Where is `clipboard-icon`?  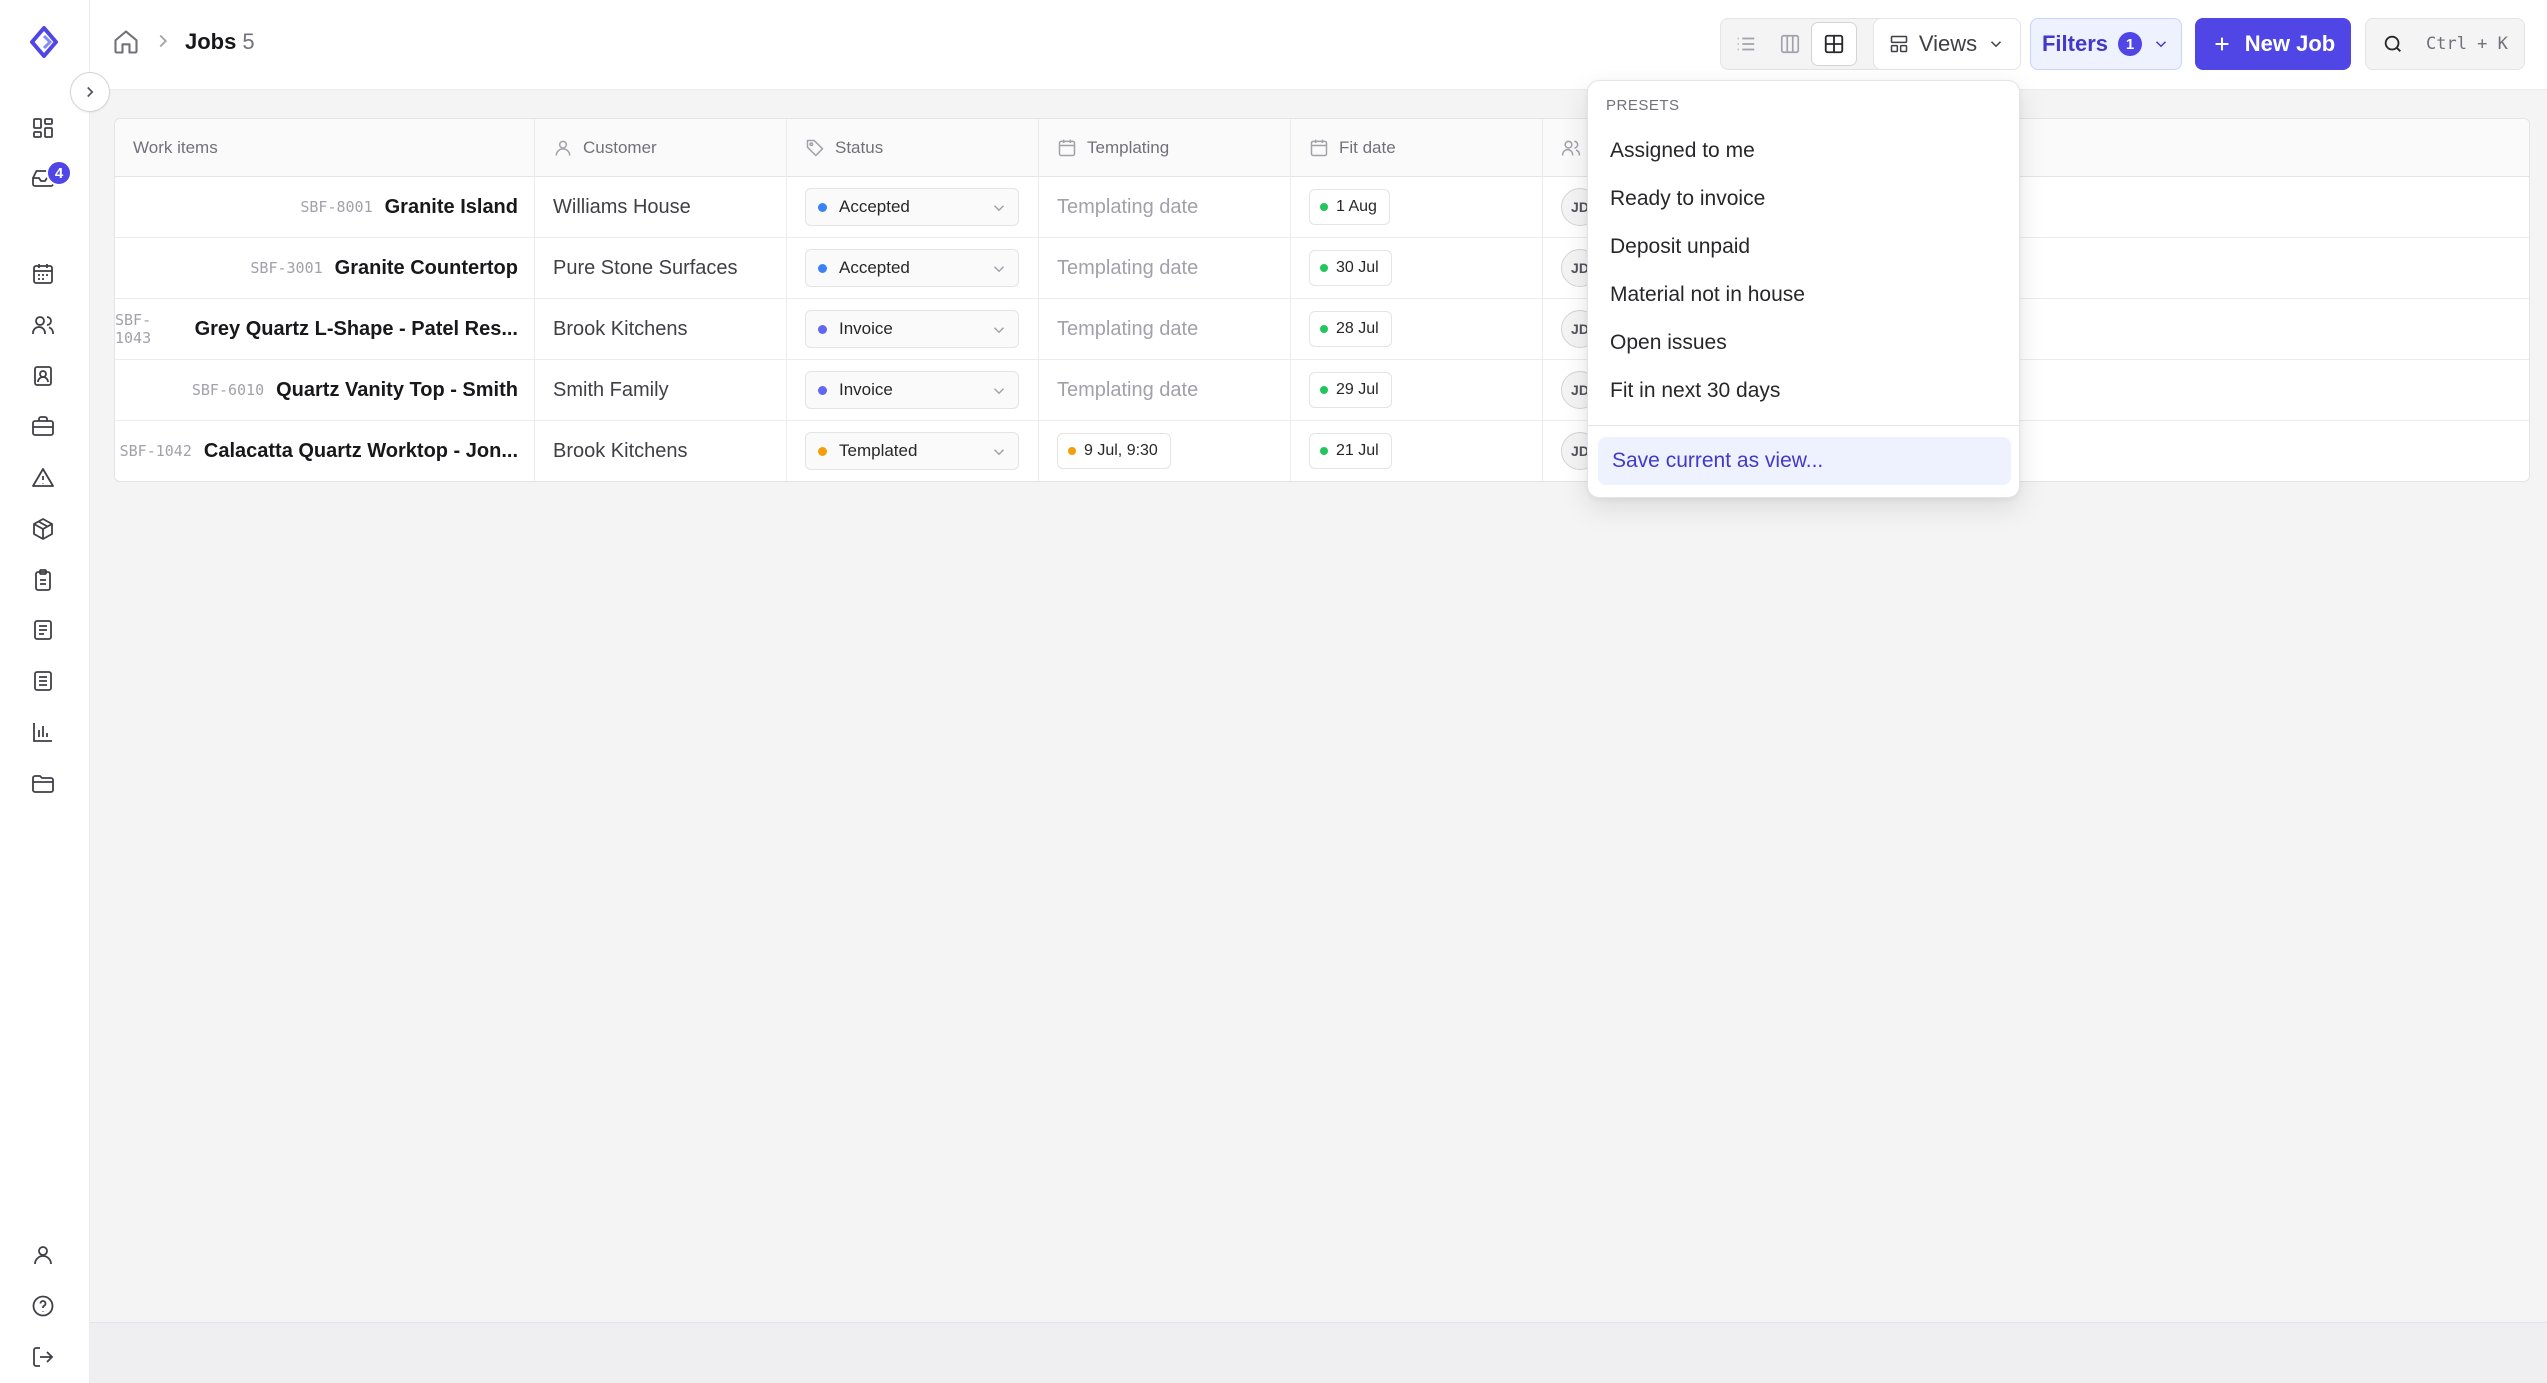
clipboard-icon is located at coordinates (43, 580).